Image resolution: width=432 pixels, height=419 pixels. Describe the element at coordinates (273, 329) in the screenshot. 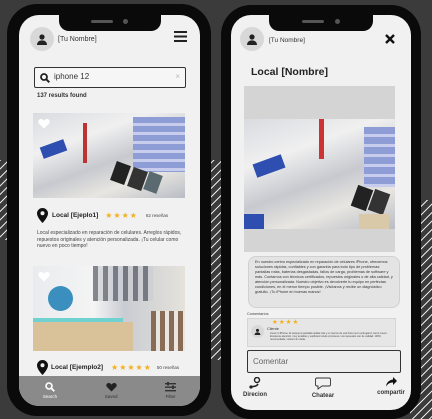

I see `comment-author: Cliente` at that location.